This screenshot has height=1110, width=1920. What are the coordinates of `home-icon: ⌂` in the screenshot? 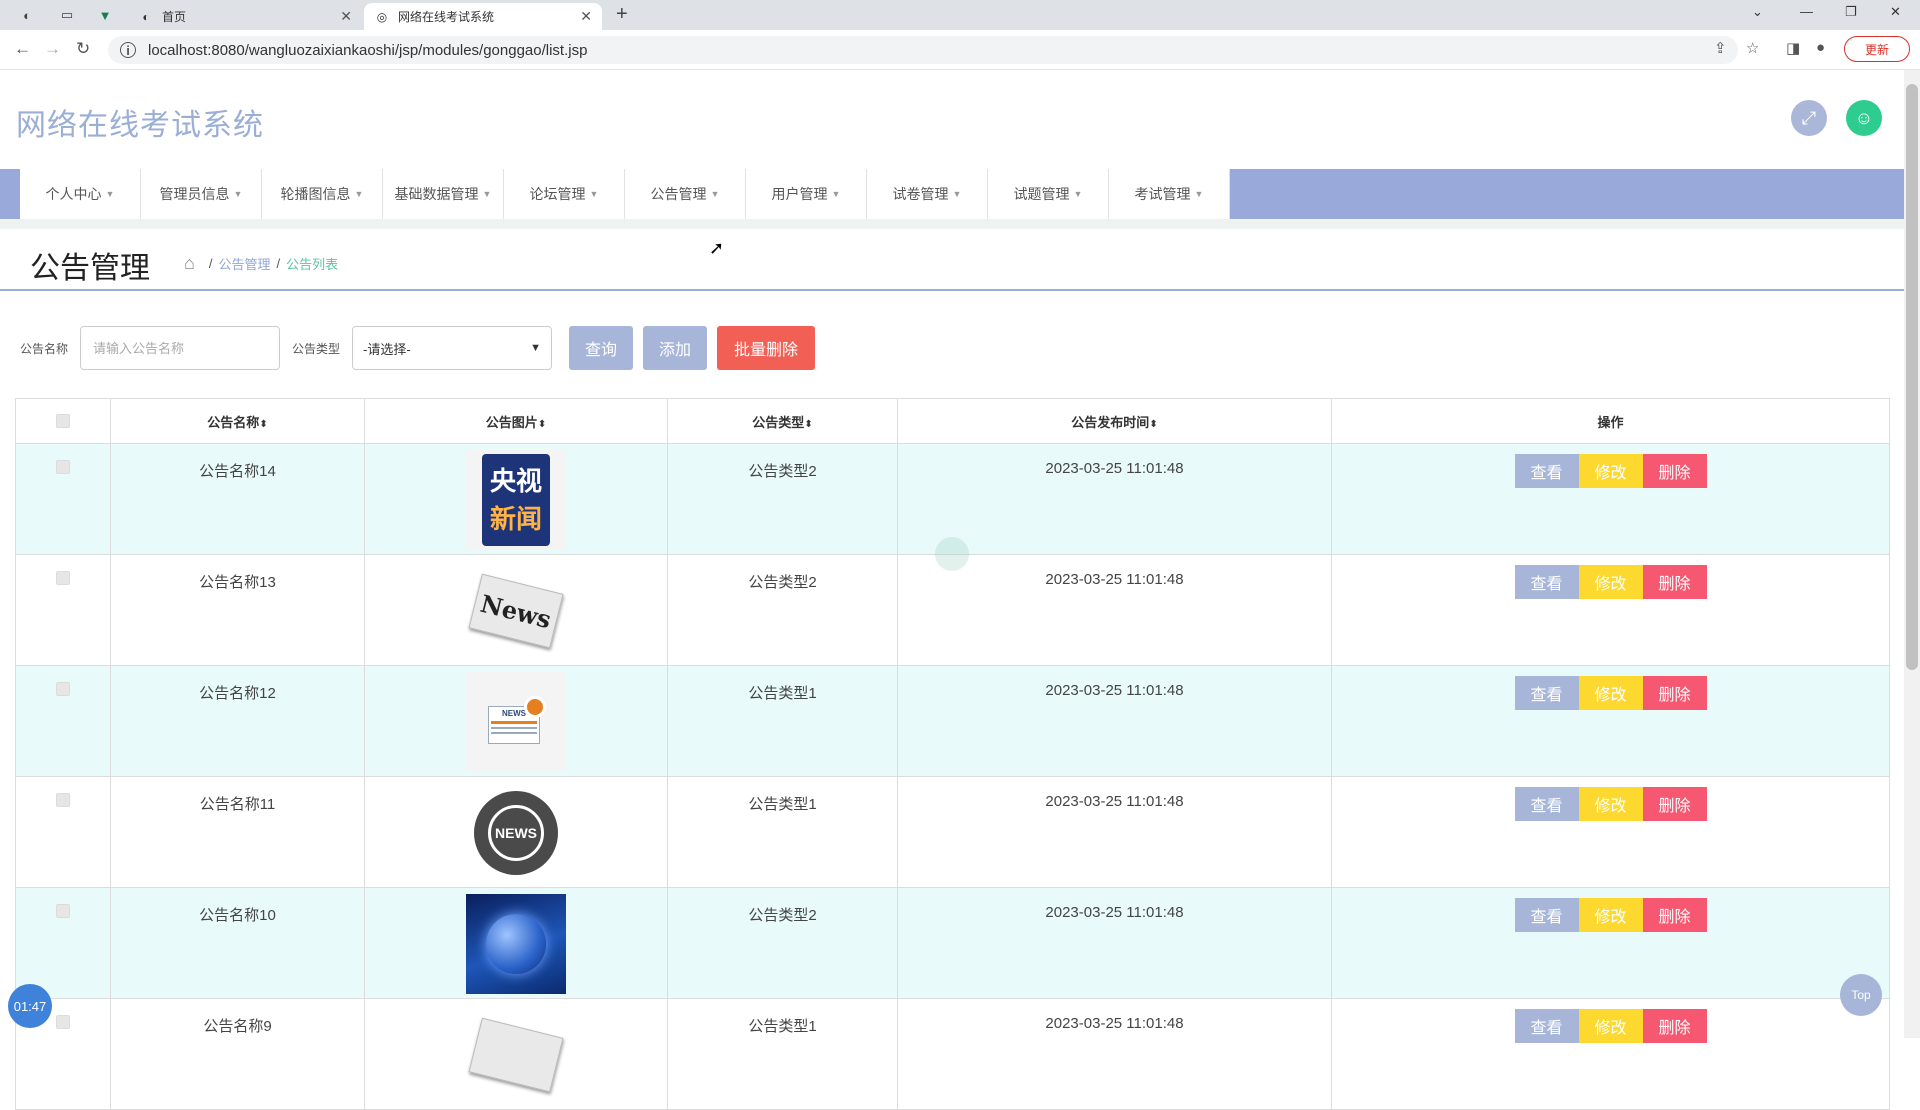 It's located at (189, 263).